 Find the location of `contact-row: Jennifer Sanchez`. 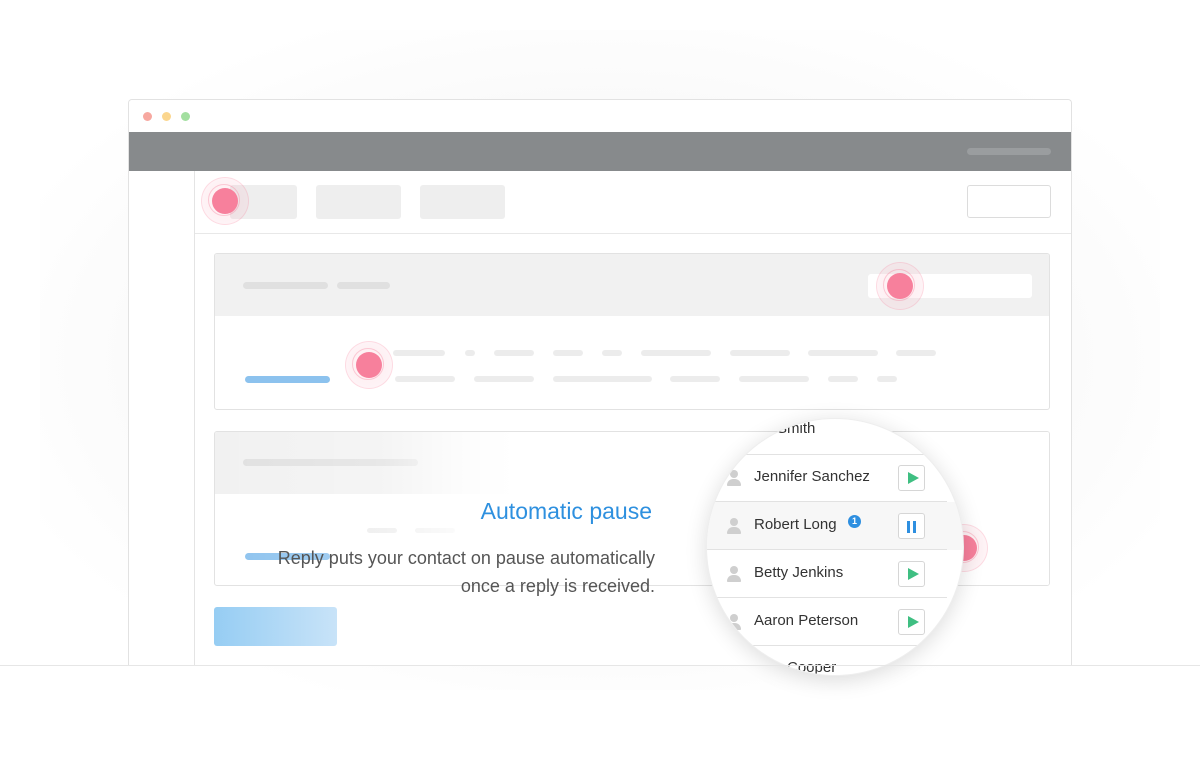

contact-row: Jennifer Sanchez is located at coordinates (835, 478).